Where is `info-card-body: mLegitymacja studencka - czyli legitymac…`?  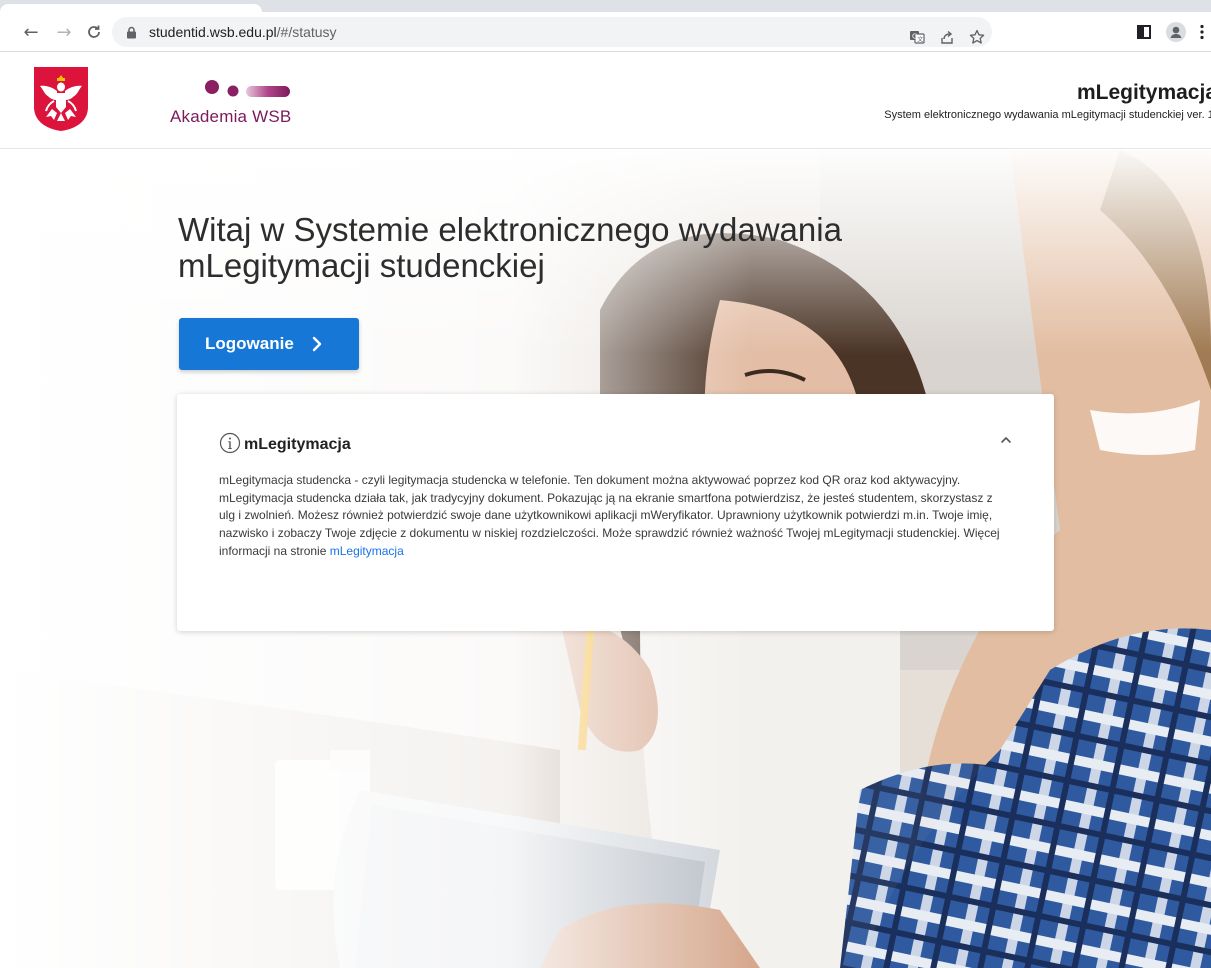 info-card-body: mLegitymacja studencka - czyli legitymac… is located at coordinates (614, 516).